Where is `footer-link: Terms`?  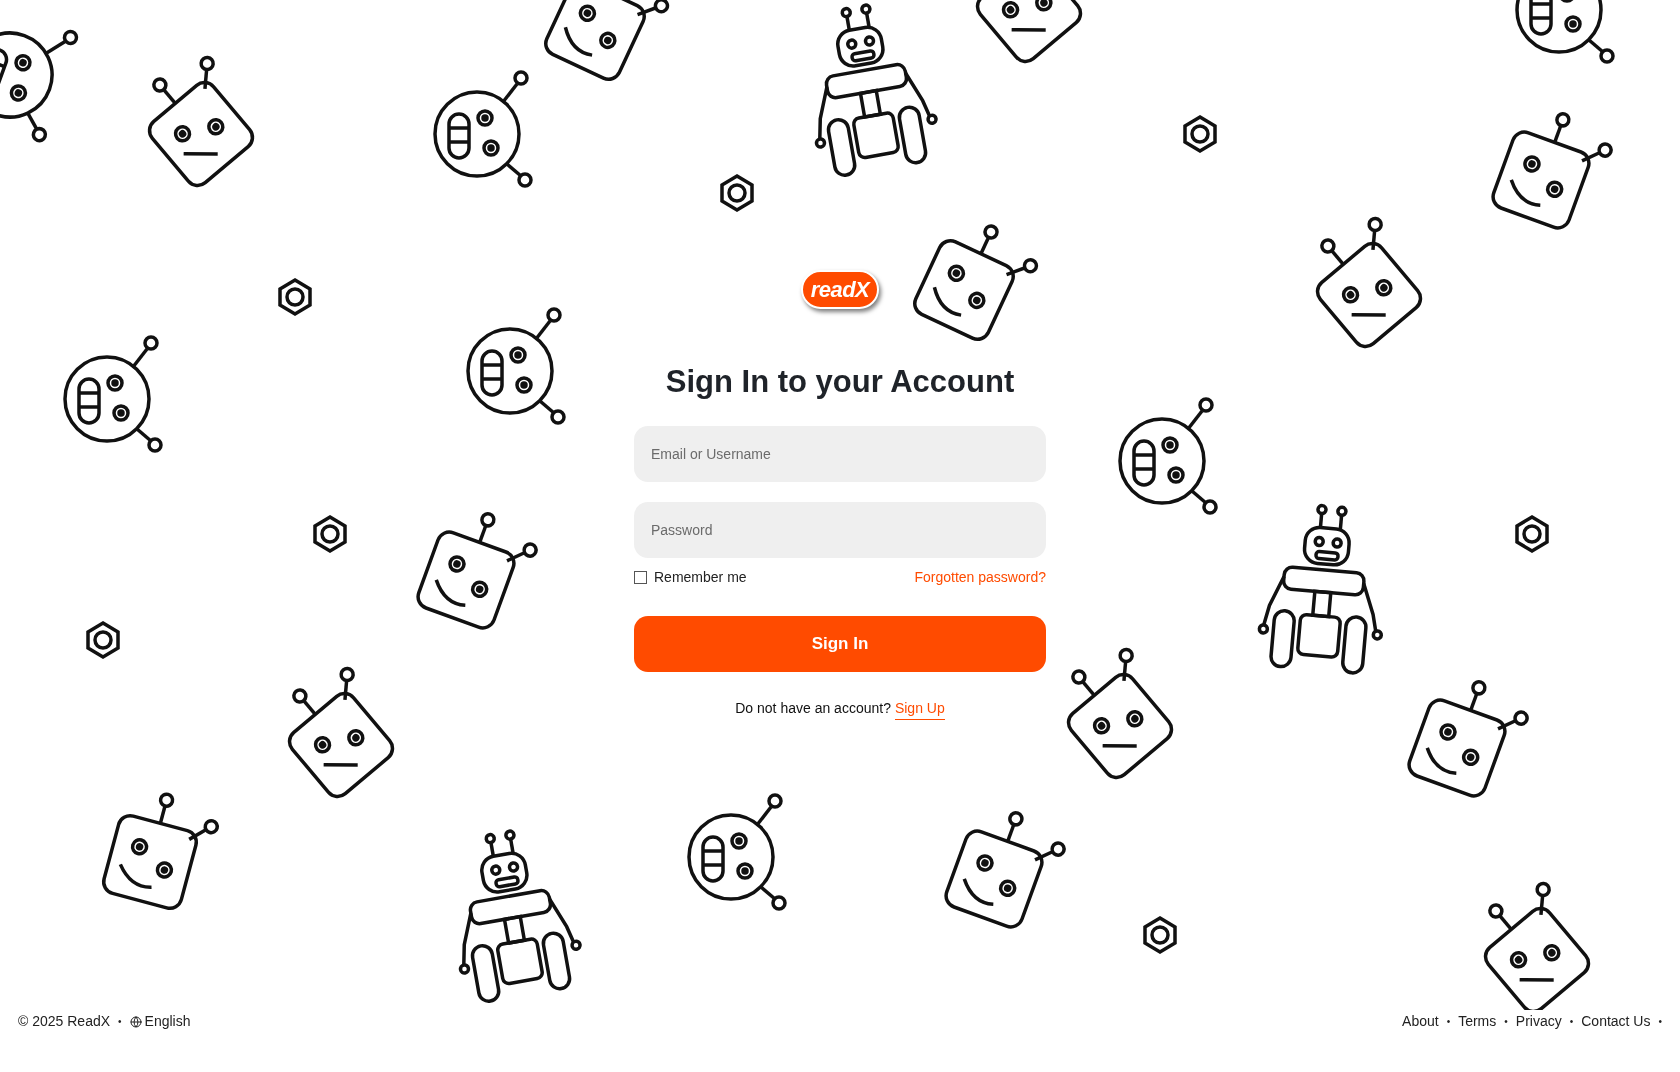 footer-link: Terms is located at coordinates (1477, 1021).